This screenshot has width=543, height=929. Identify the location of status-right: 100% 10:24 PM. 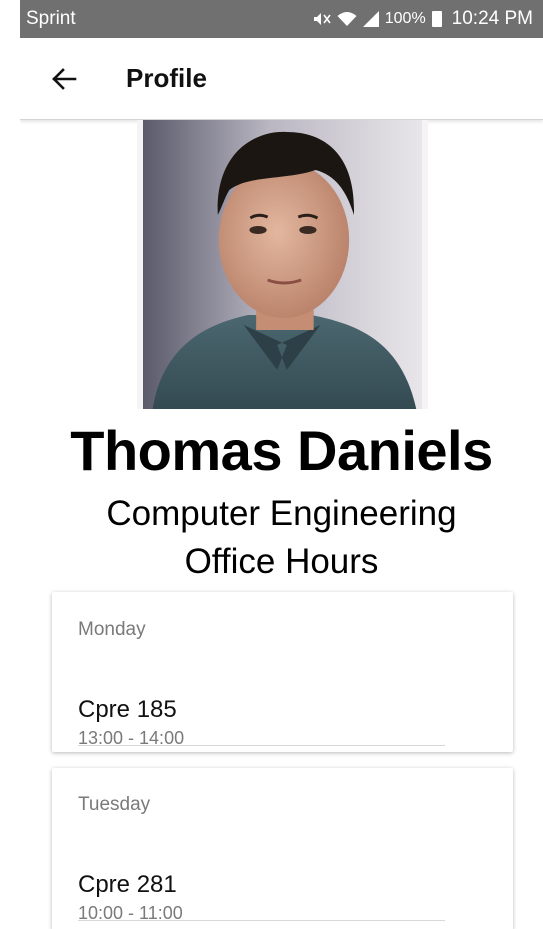
(423, 19).